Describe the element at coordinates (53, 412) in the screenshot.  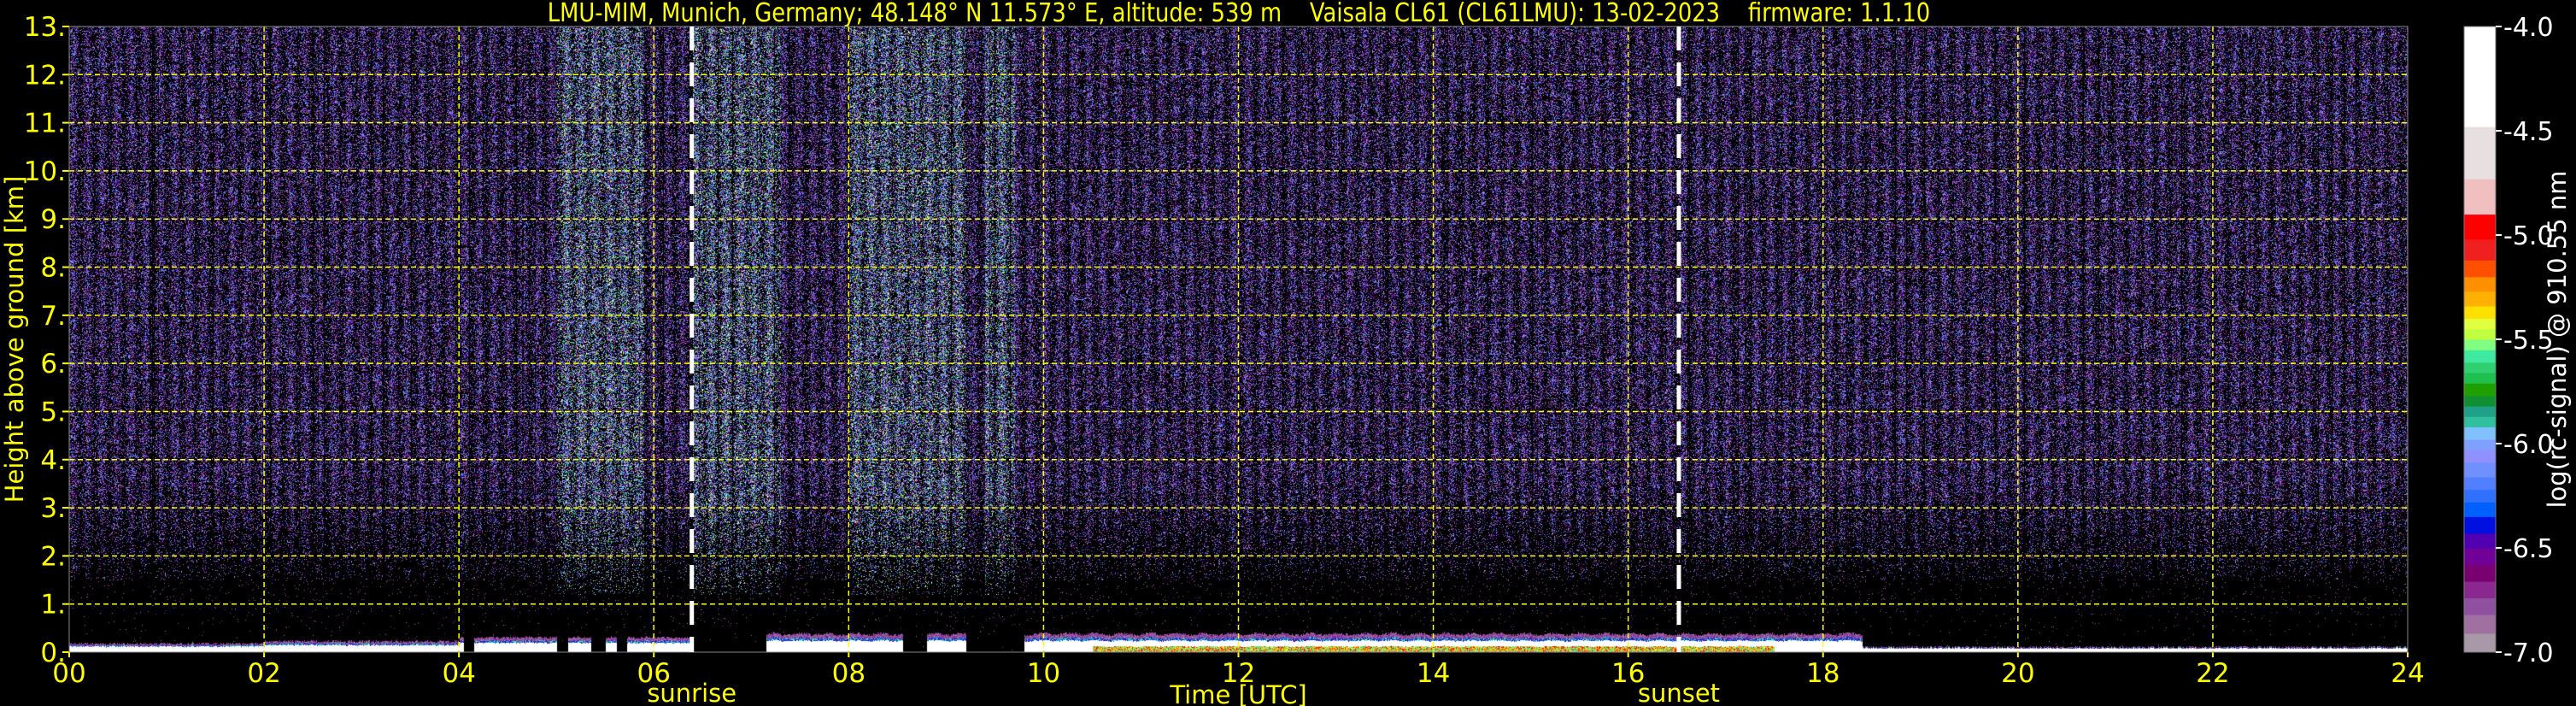
I see `y-tick-label: 5.` at that location.